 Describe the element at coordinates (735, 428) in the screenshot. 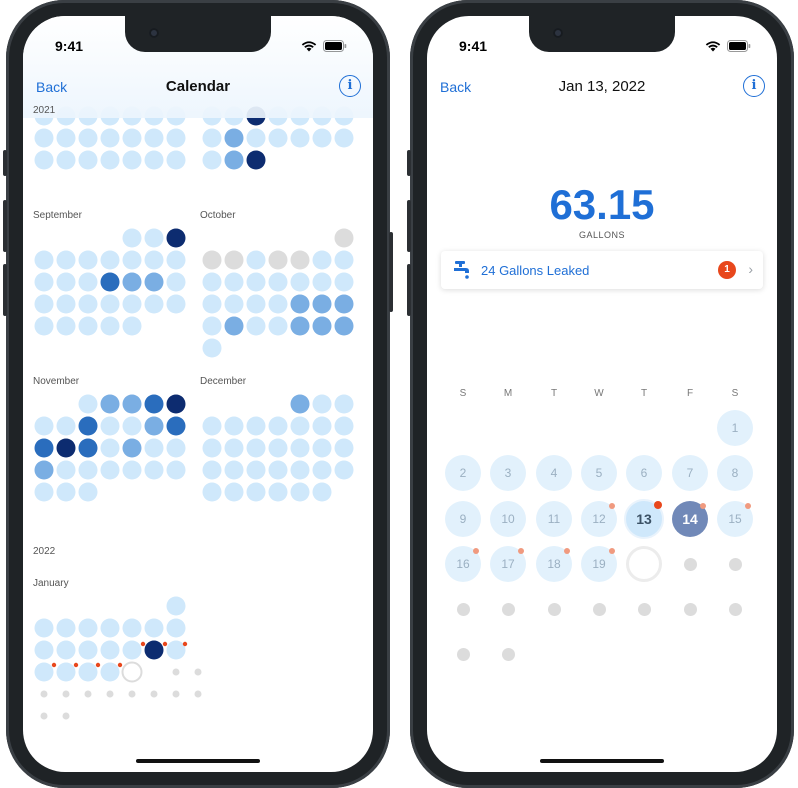

I see `day-cell: 1` at that location.